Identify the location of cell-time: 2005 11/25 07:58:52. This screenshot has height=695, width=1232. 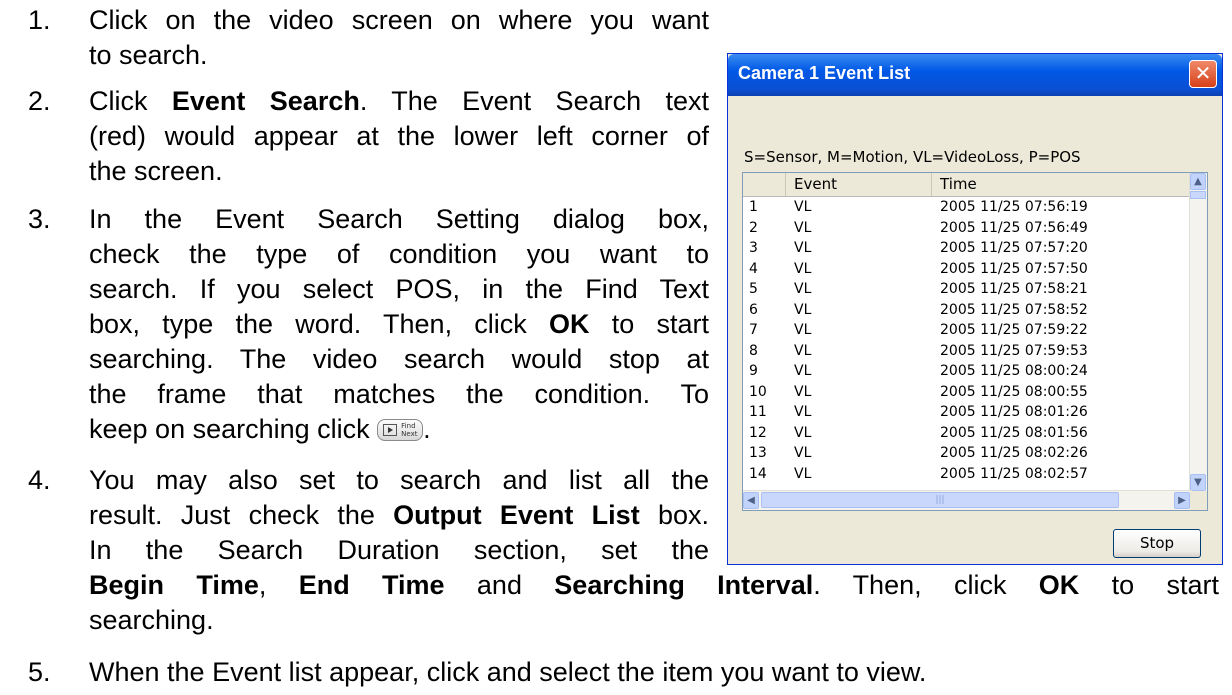
(1014, 309).